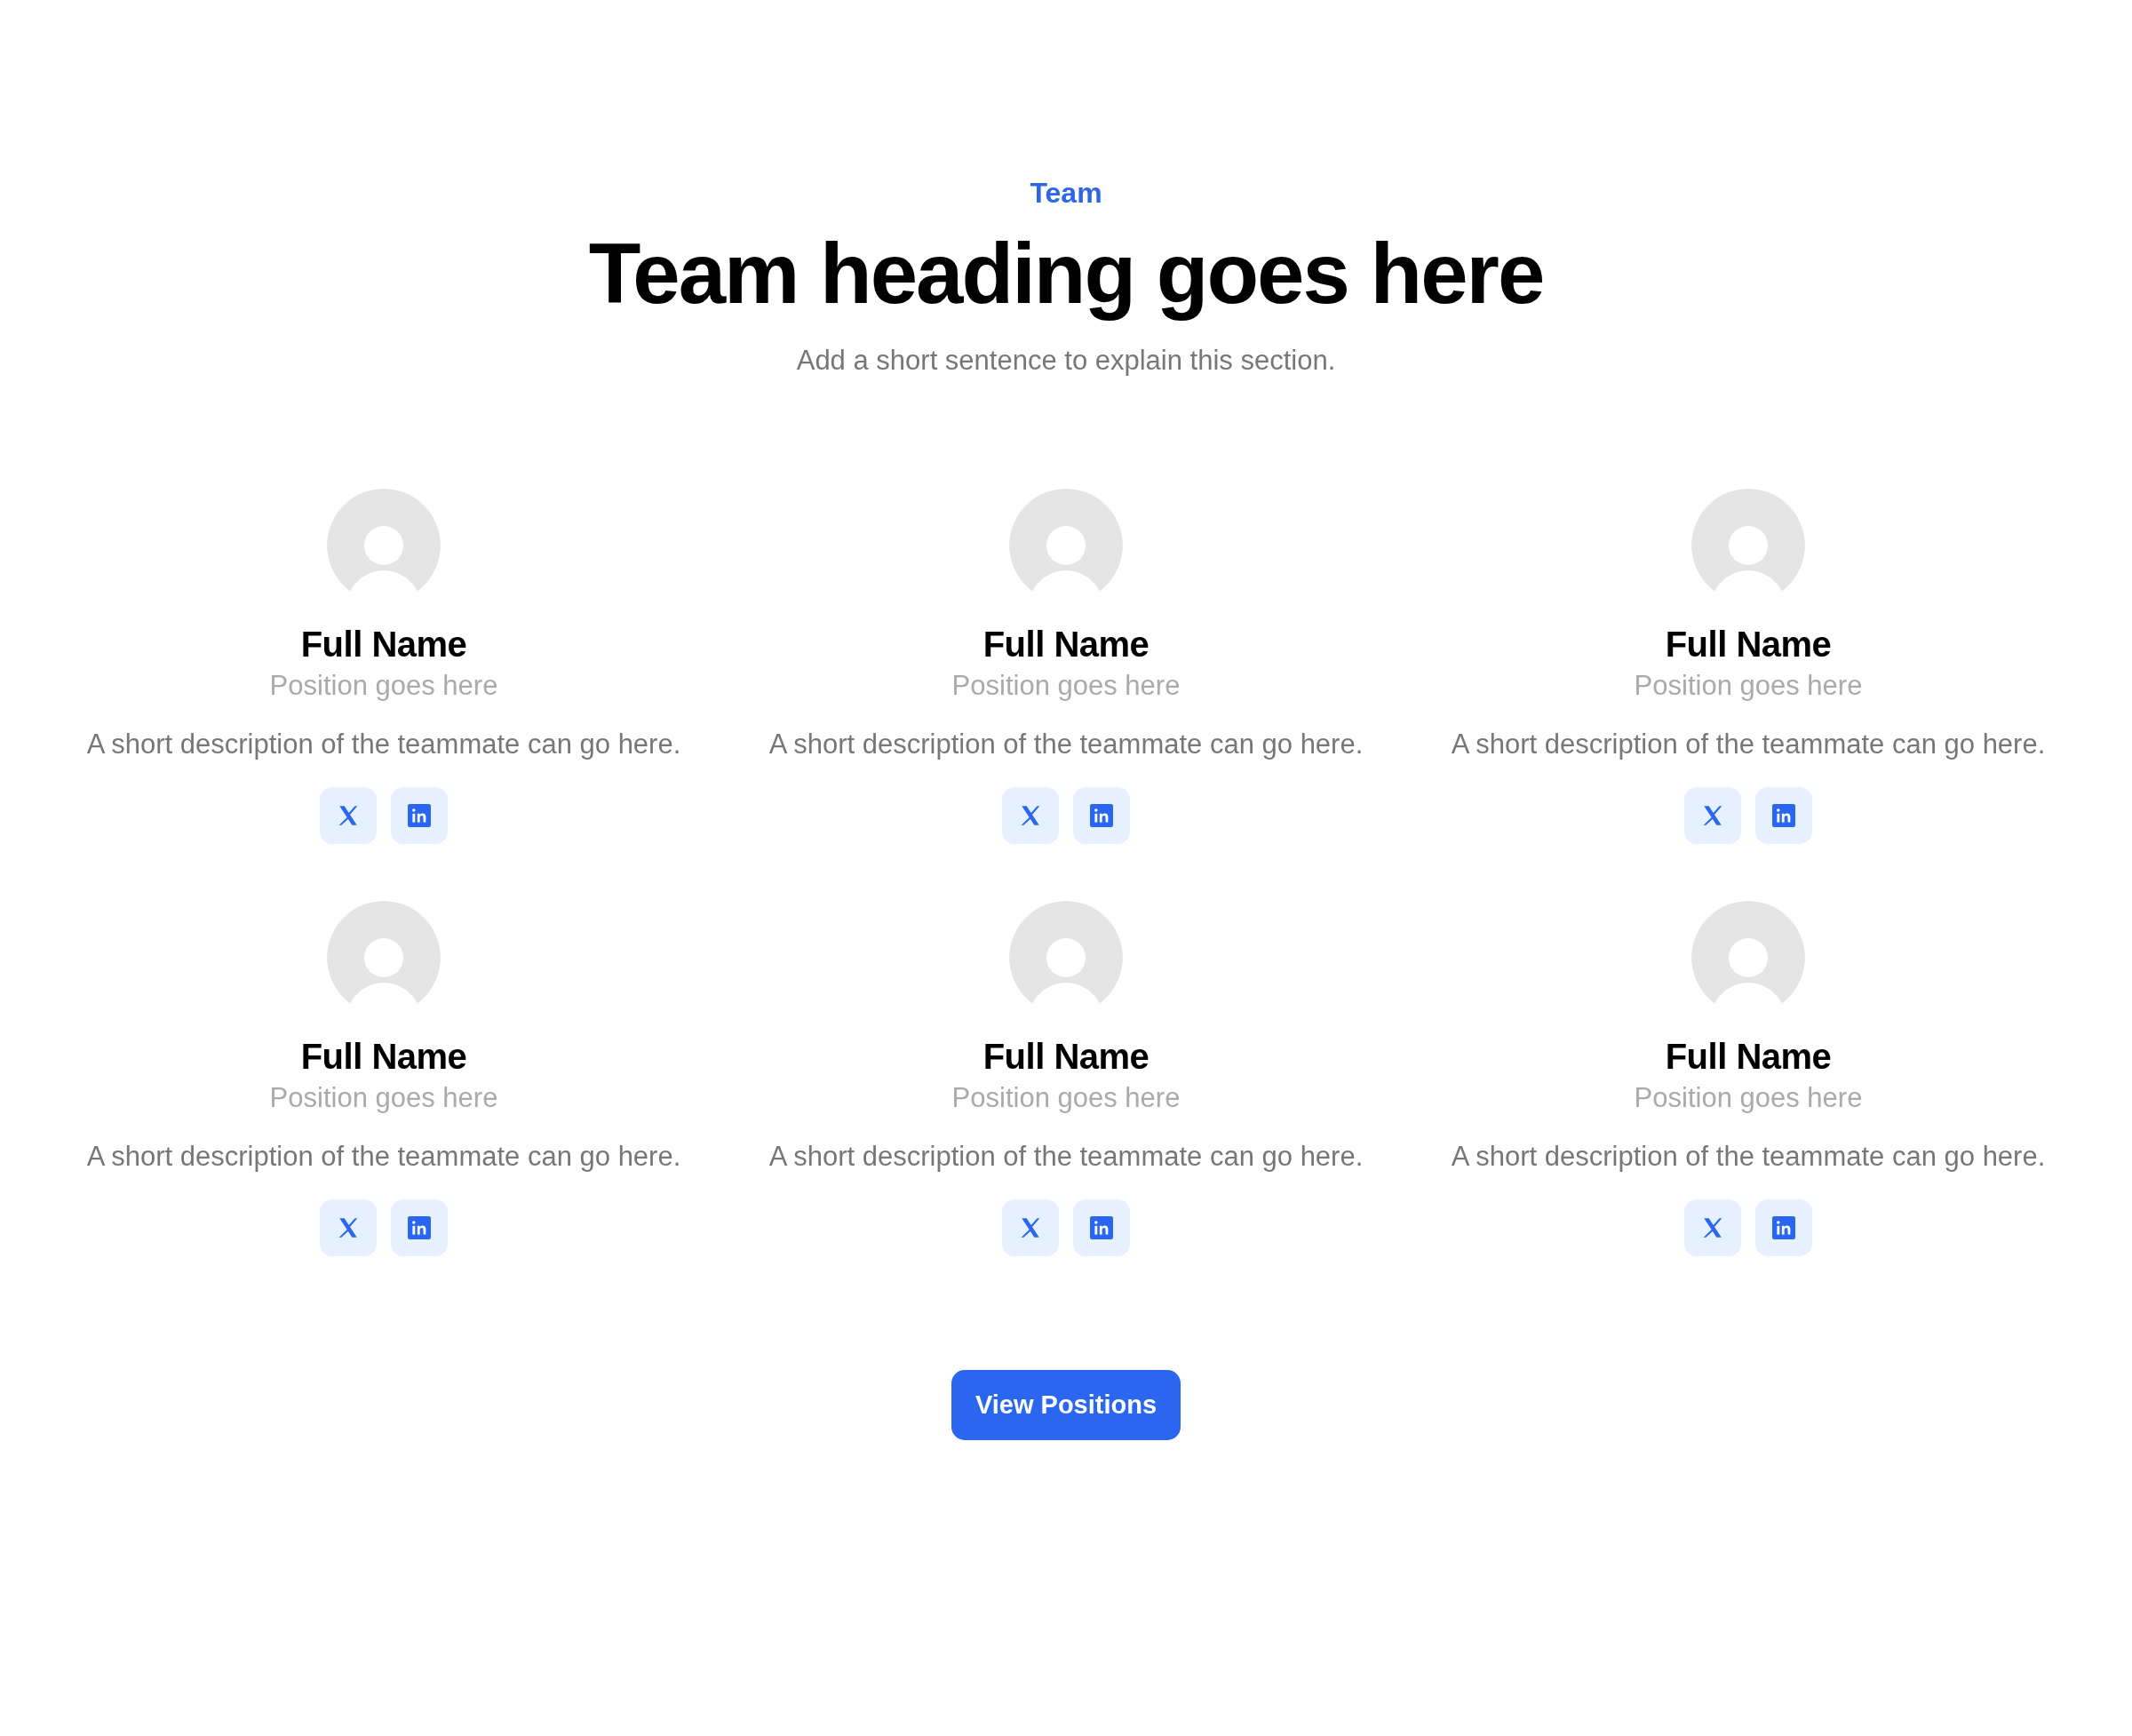 Image resolution: width=2132 pixels, height=1736 pixels. What do you see at coordinates (1066, 193) in the screenshot?
I see `section-eyebrow: Team` at bounding box center [1066, 193].